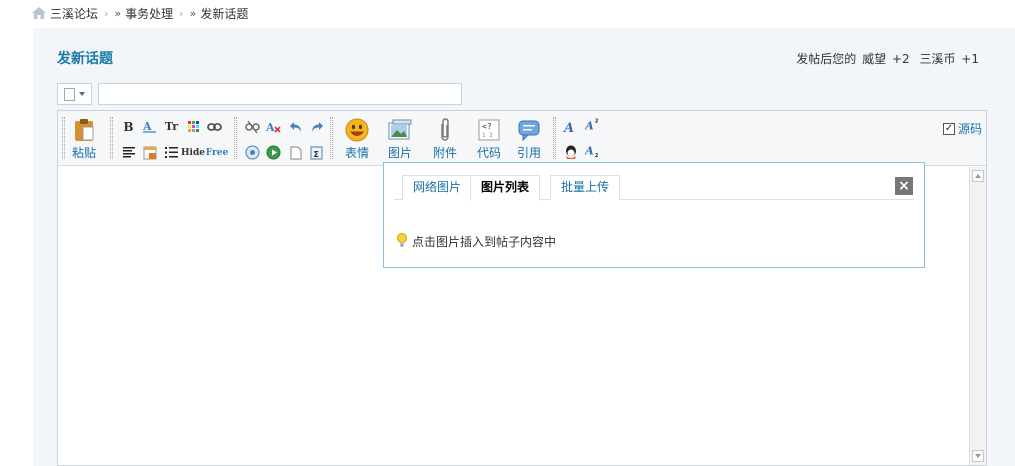 The height and width of the screenshot is (466, 1015). I want to click on speech-bubble-icon, so click(529, 130).